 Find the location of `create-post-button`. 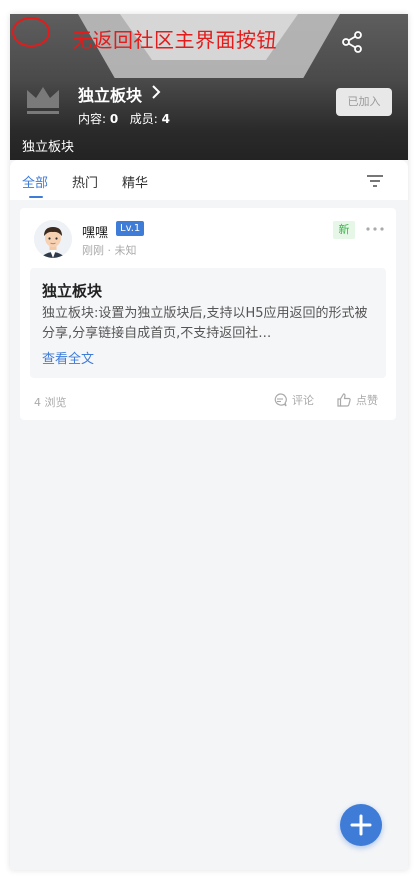

create-post-button is located at coordinates (361, 825).